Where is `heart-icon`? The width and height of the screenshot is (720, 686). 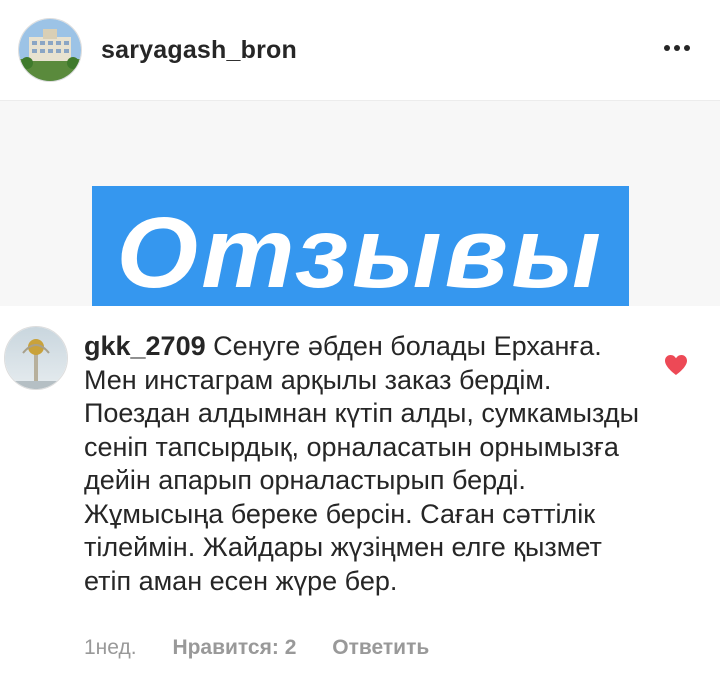 heart-icon is located at coordinates (676, 365).